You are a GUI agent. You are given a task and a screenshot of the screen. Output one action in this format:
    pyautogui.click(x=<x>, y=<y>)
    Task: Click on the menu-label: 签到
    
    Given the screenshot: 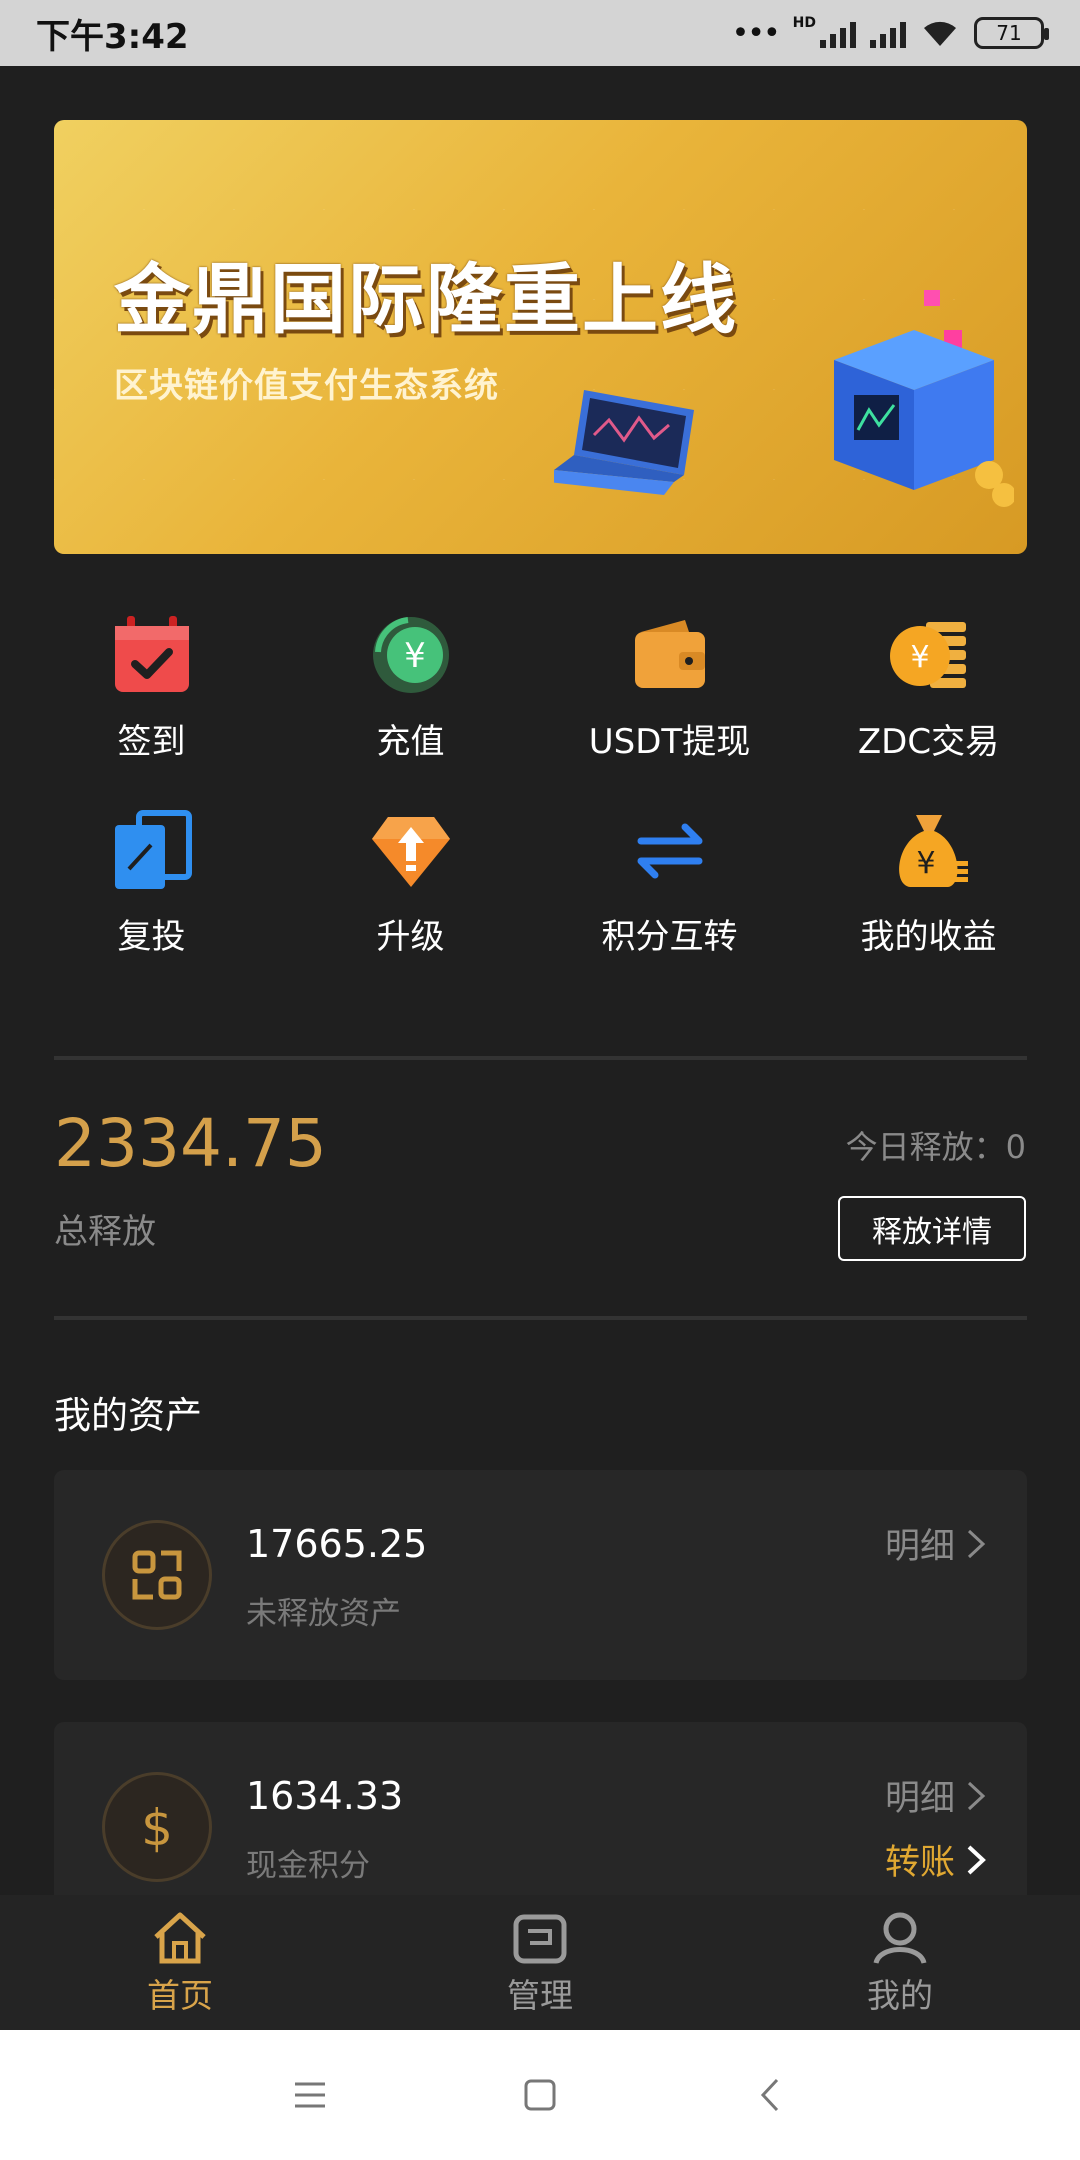 What is the action you would take?
    pyautogui.click(x=151, y=742)
    